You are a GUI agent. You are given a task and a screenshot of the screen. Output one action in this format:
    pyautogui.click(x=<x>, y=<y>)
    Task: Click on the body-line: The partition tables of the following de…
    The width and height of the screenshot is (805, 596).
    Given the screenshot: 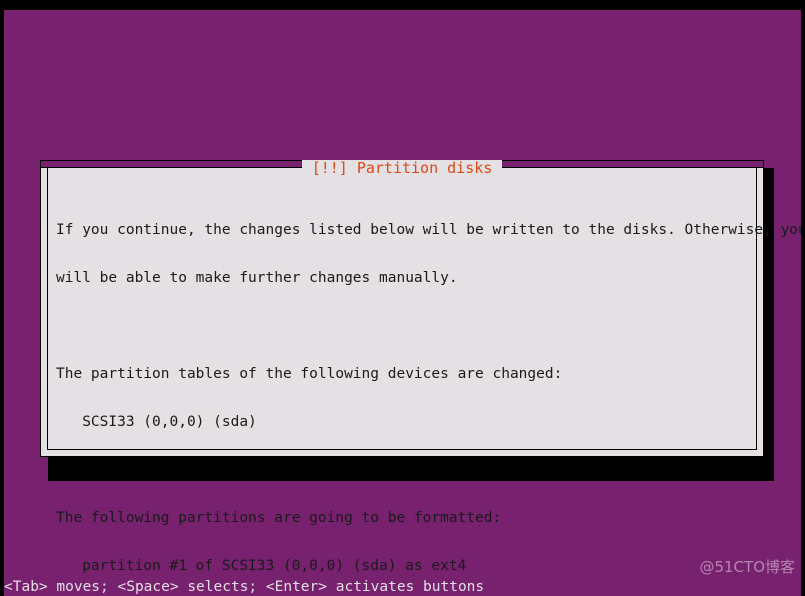 What is the action you would take?
    pyautogui.click(x=309, y=374)
    